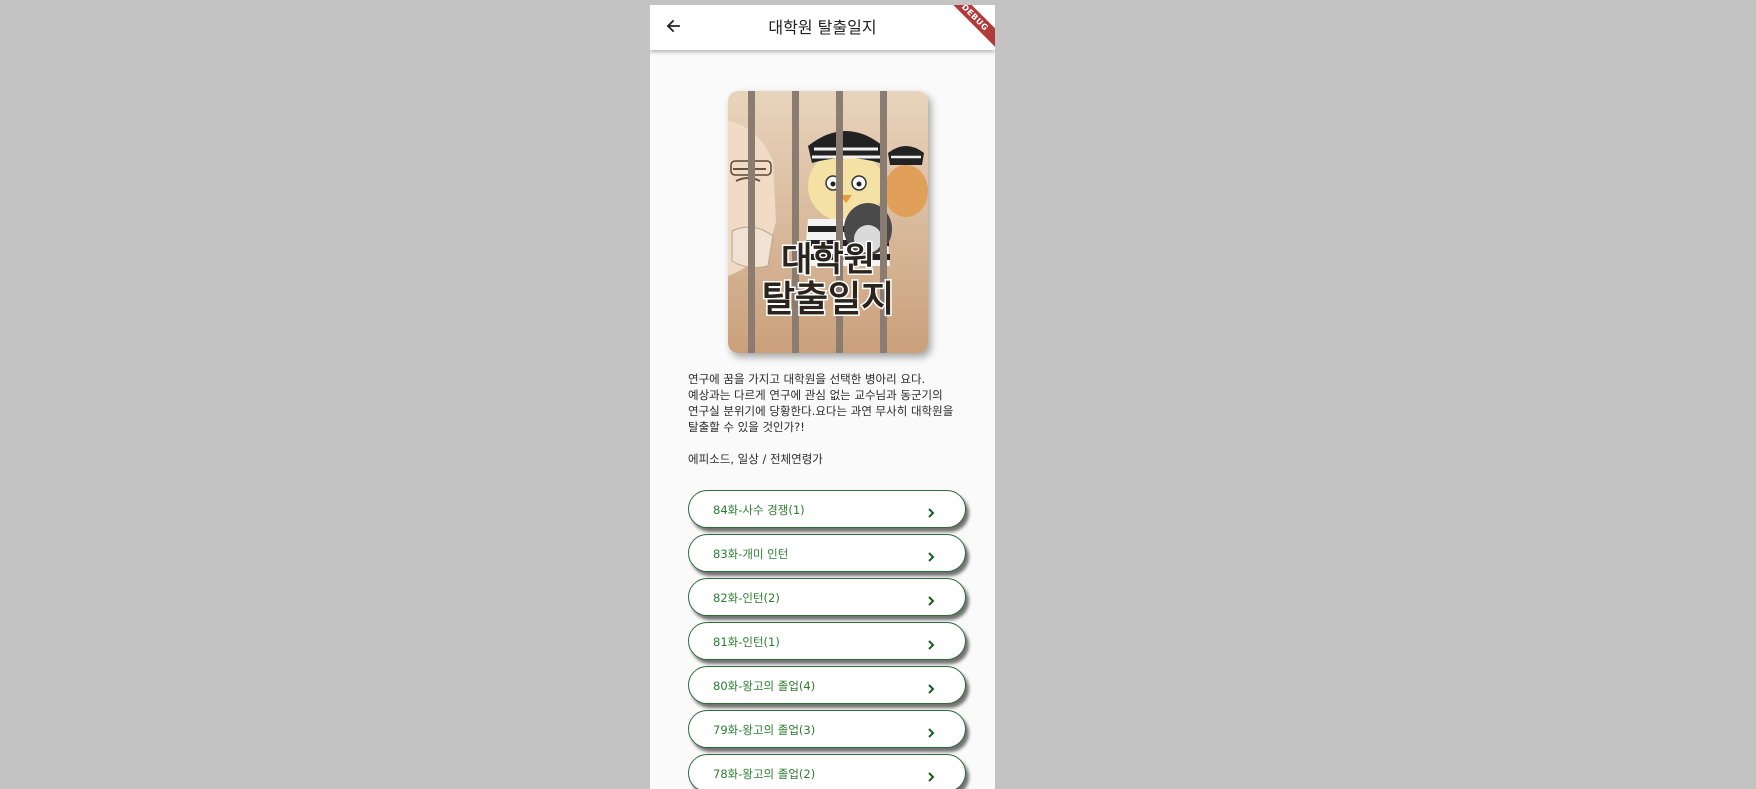 This screenshot has width=1756, height=789. Describe the element at coordinates (759, 510) in the screenshot. I see `episode-title: 84화-사수 경쟁(1)` at that location.